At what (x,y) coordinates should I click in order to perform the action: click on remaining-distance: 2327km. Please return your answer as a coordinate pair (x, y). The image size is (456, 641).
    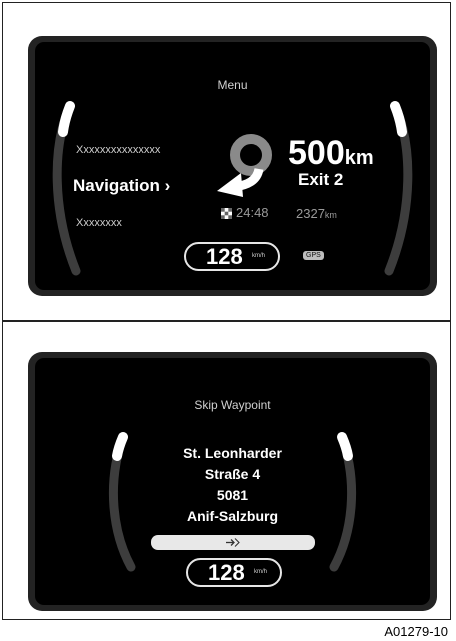
    Looking at the image, I should click on (316, 214).